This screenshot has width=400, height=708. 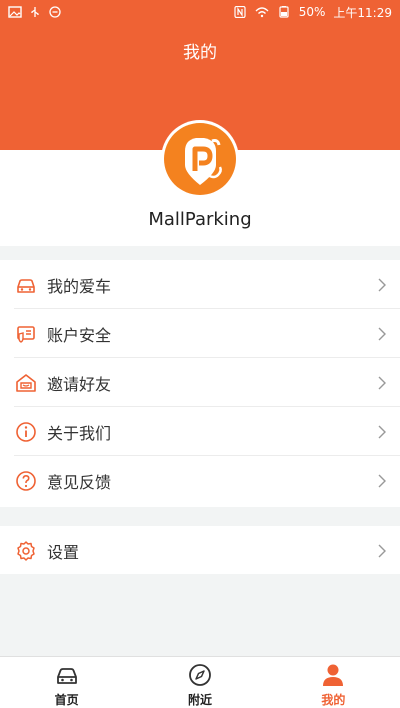 What do you see at coordinates (63, 552) in the screenshot?
I see `menu-label: 设置` at bounding box center [63, 552].